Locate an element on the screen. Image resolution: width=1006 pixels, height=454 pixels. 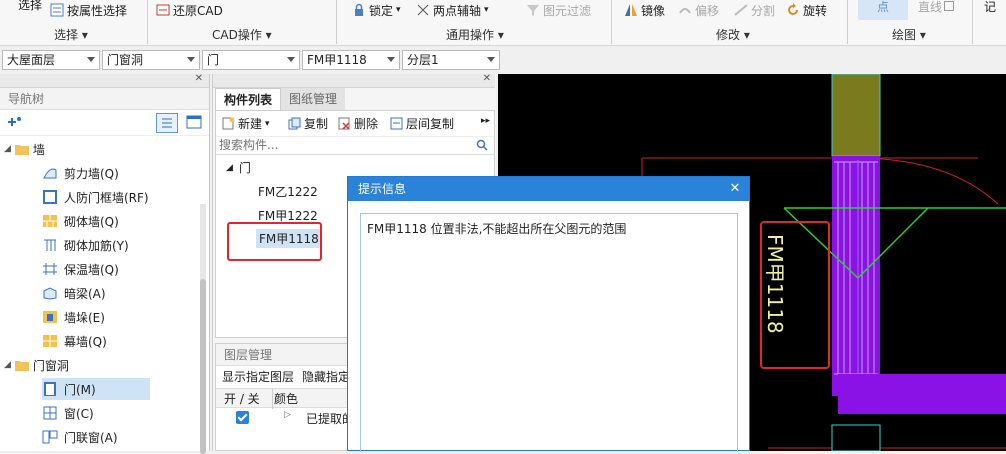
search-icon is located at coordinates (482, 145).